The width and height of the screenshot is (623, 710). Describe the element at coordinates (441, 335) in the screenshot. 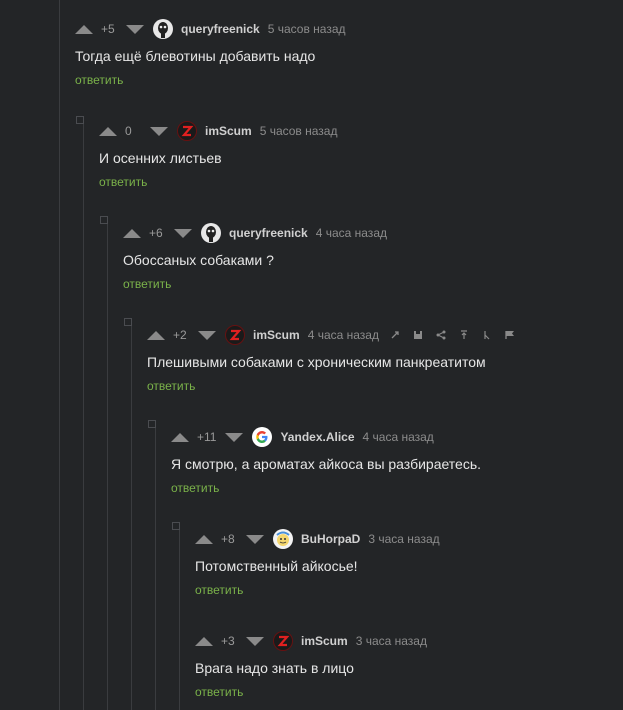

I see `share-icon` at that location.